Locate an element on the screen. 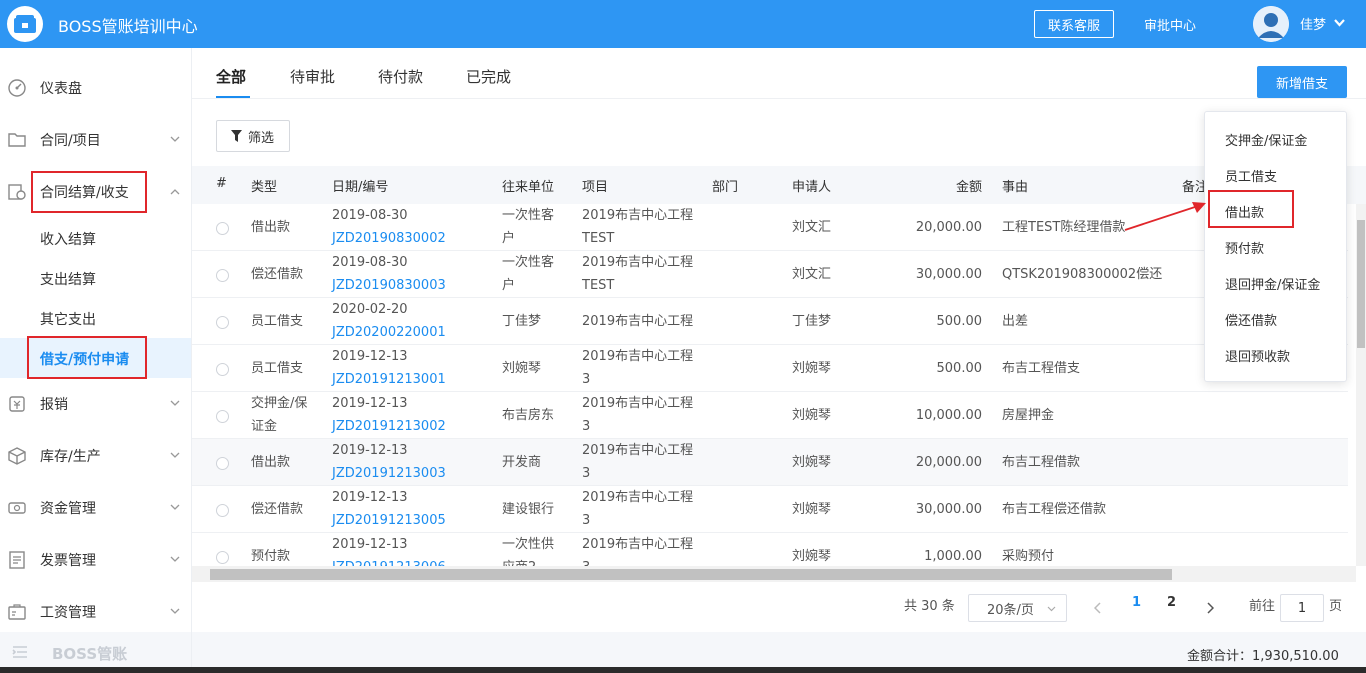 The height and width of the screenshot is (673, 1366). cell-code-link: JZD20190830003 is located at coordinates (389, 285).